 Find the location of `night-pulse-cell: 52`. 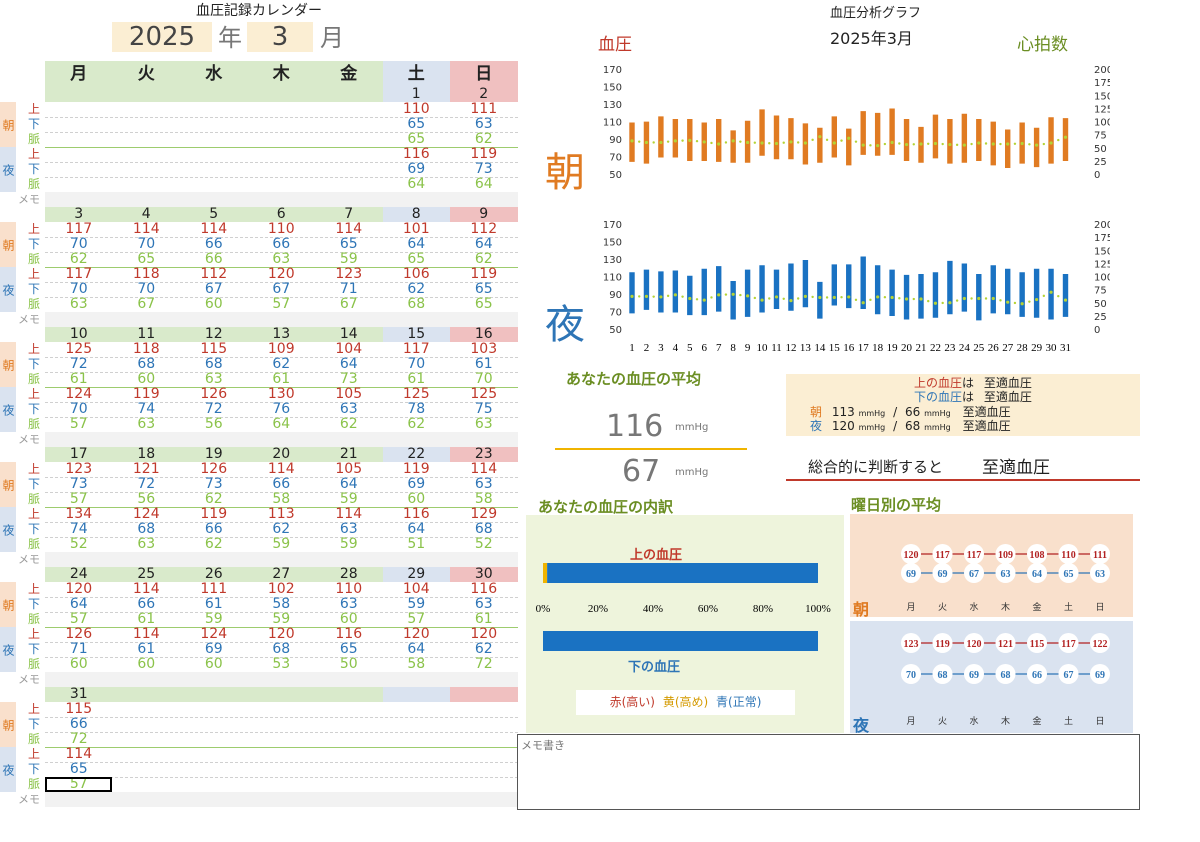

night-pulse-cell: 52 is located at coordinates (79, 544).